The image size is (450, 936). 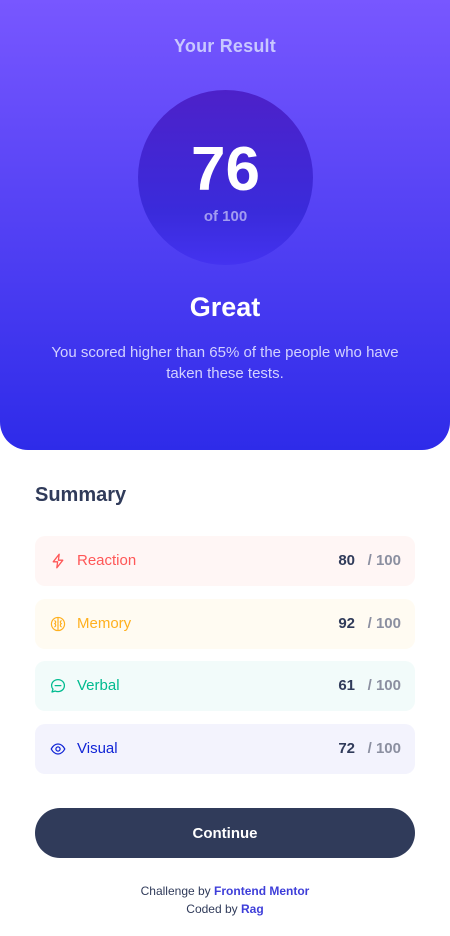 What do you see at coordinates (97, 748) in the screenshot?
I see `summary-item-label: Visual` at bounding box center [97, 748].